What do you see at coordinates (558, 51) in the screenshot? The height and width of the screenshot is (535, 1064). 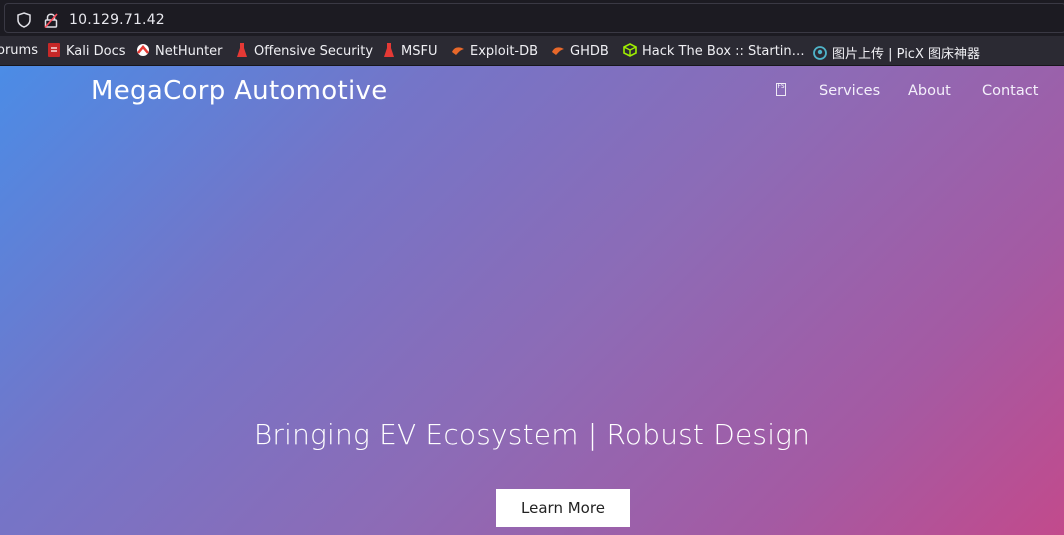 I see `ghdb-icon` at bounding box center [558, 51].